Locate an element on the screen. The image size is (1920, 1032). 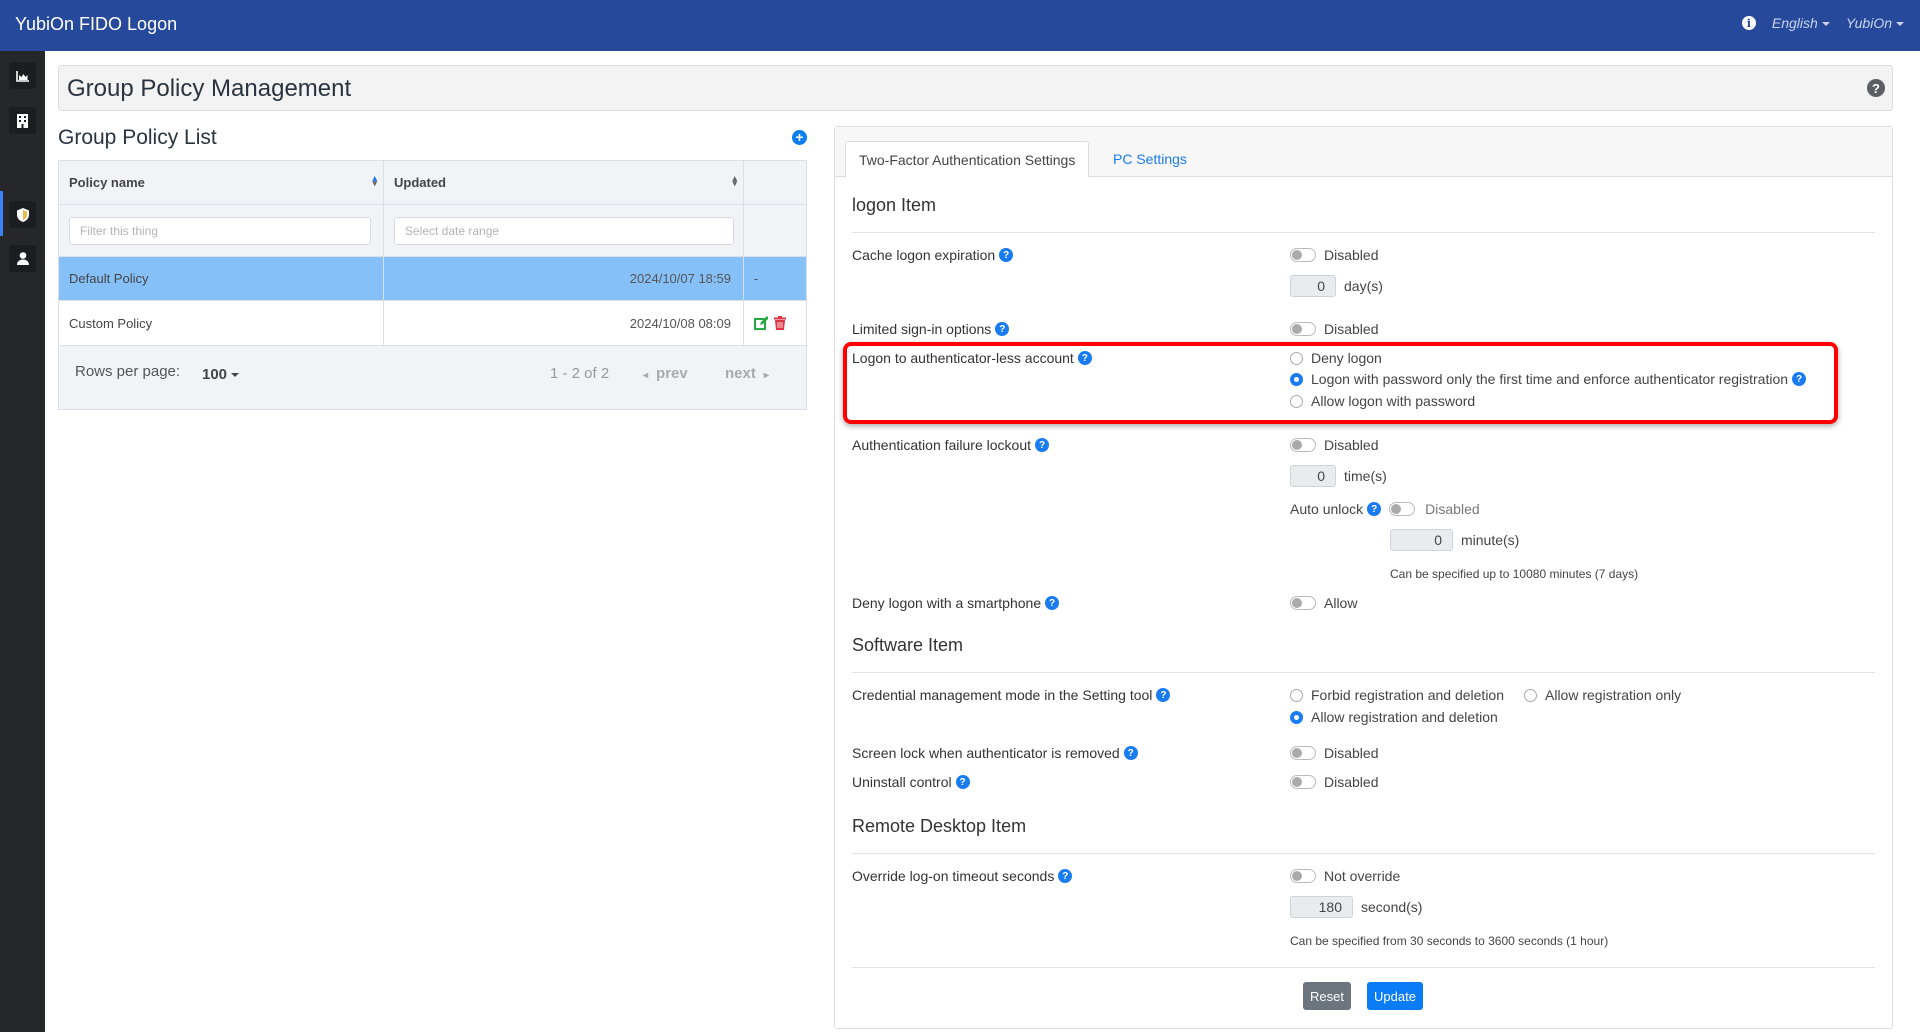
top-navbar: YubiOn FIDO Logon i English YubiOn is located at coordinates (960, 25).